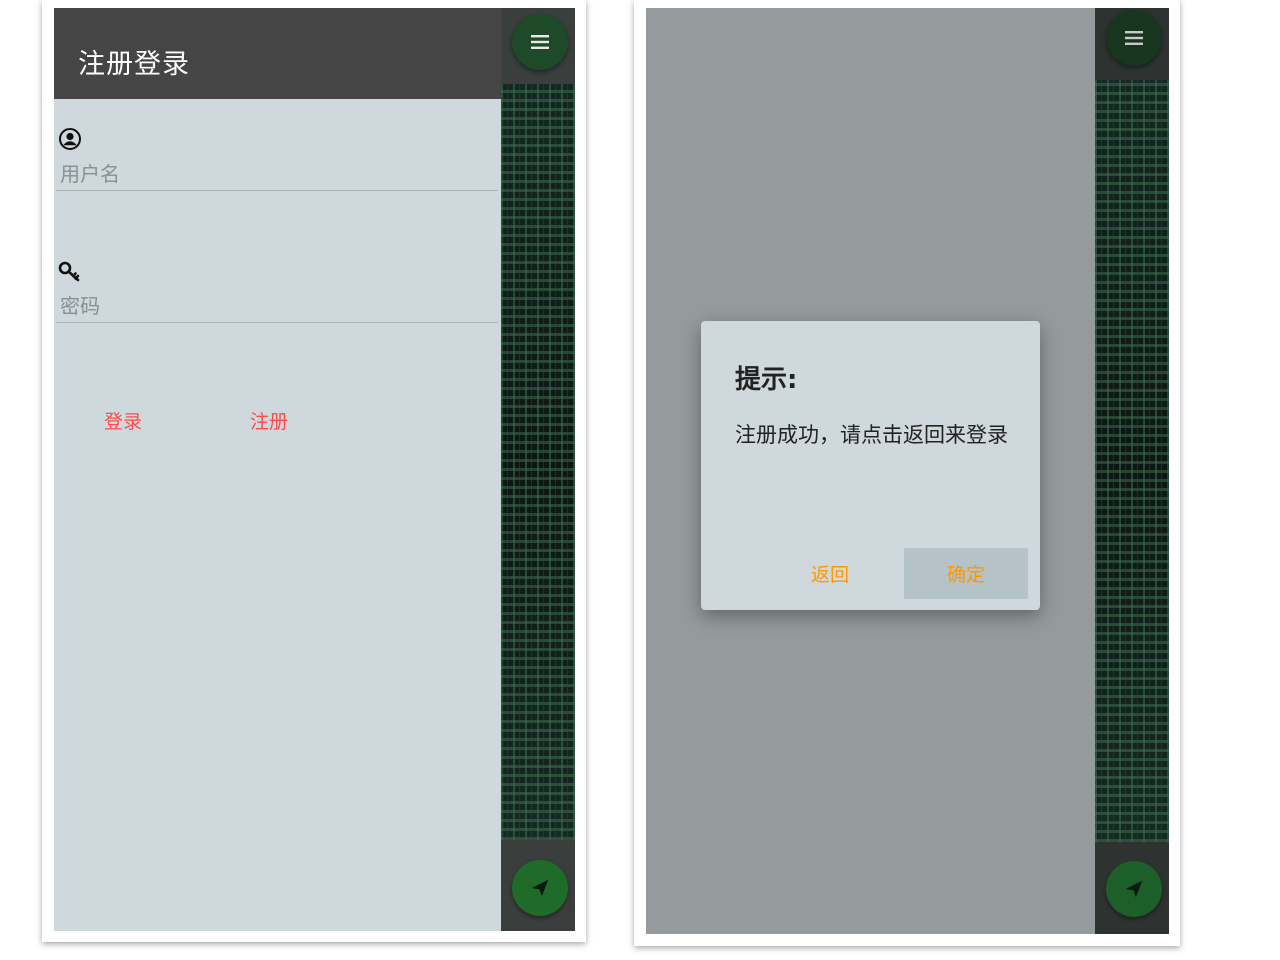 The width and height of the screenshot is (1280, 960). What do you see at coordinates (830, 573) in the screenshot?
I see `back-button: 返回` at bounding box center [830, 573].